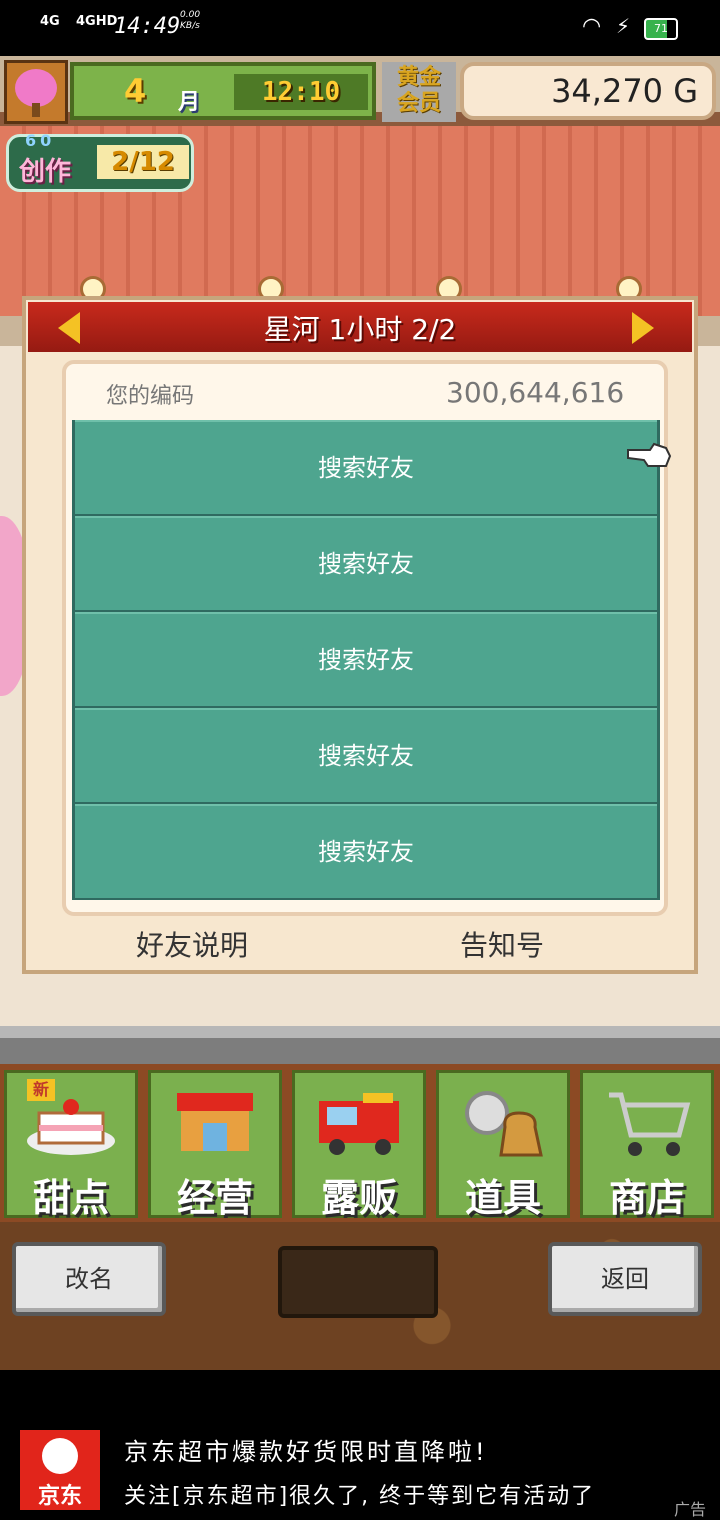  What do you see at coordinates (190, 26) in the screenshot?
I see `net-speed-unit: KB/s` at bounding box center [190, 26].